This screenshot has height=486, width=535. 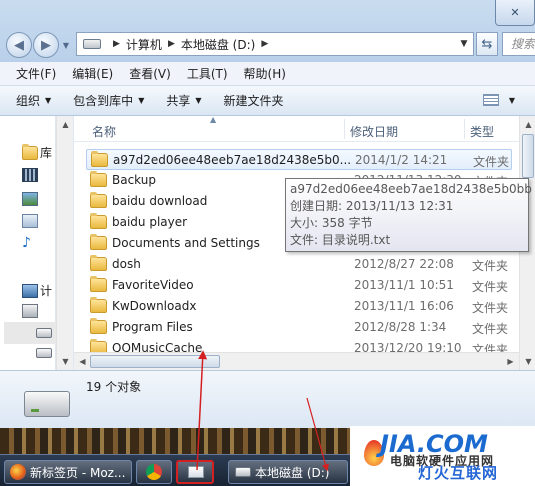 I want to click on tooltip-files: 文件: 目录说明.txt, so click(x=340, y=240).